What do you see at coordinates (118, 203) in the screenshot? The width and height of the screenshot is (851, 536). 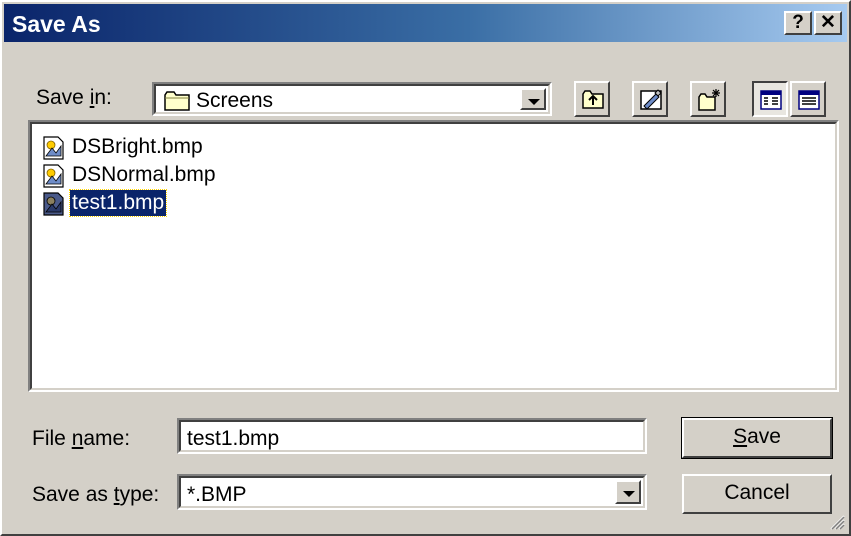 I see `file-name-label: test1.bmp` at bounding box center [118, 203].